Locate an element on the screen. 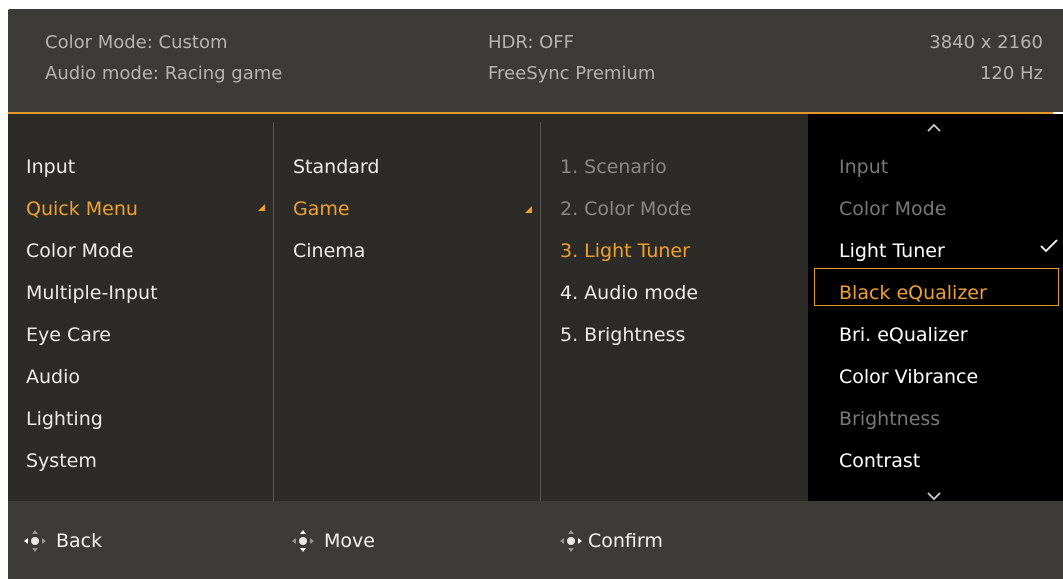  move-label: Move is located at coordinates (349, 541).